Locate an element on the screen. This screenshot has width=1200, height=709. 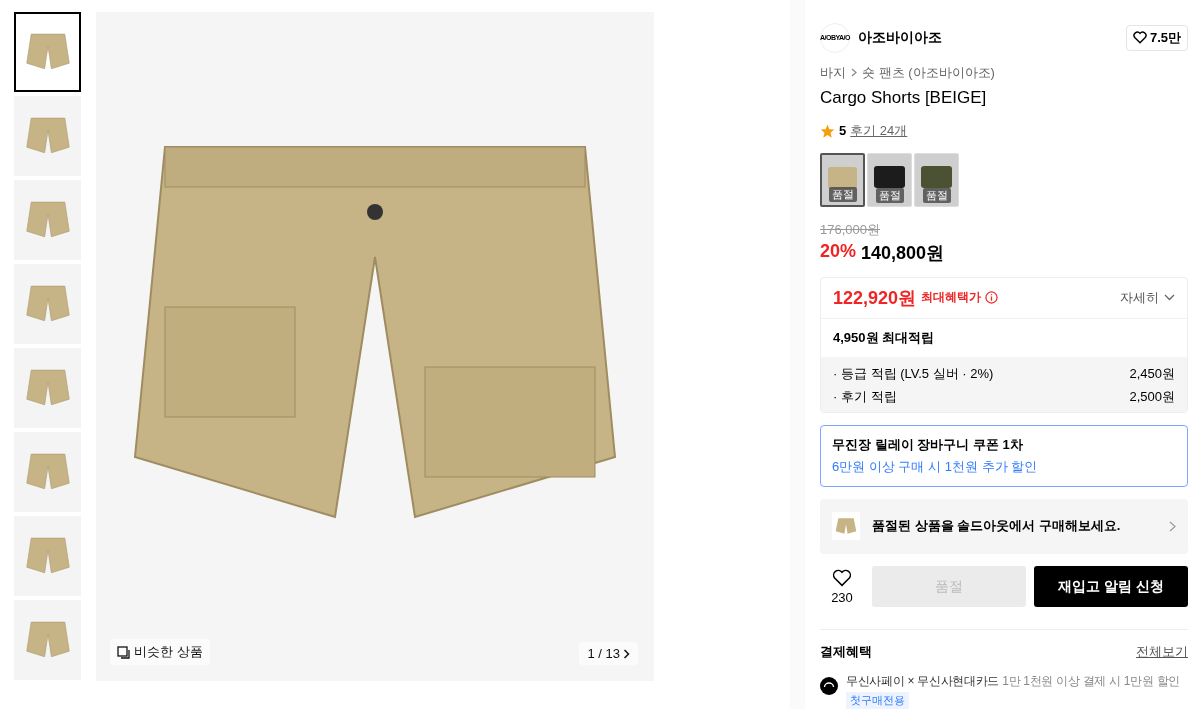
max-benefit-label: 최대혜택가 is located at coordinates (951, 298).